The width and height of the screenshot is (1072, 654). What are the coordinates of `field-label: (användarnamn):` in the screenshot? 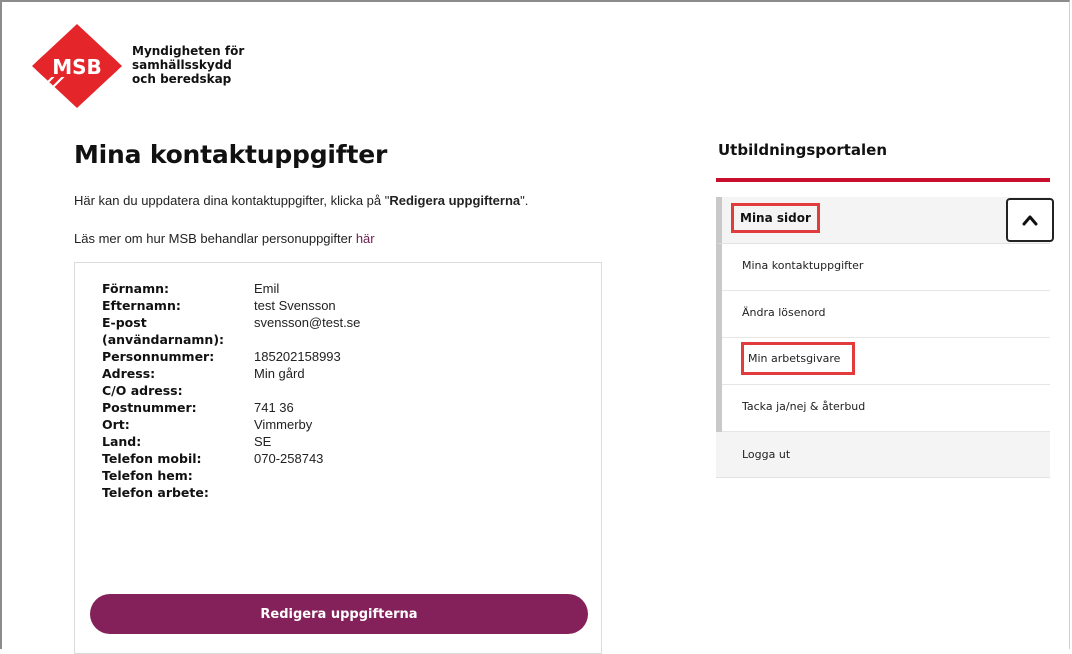 It's located at (163, 339).